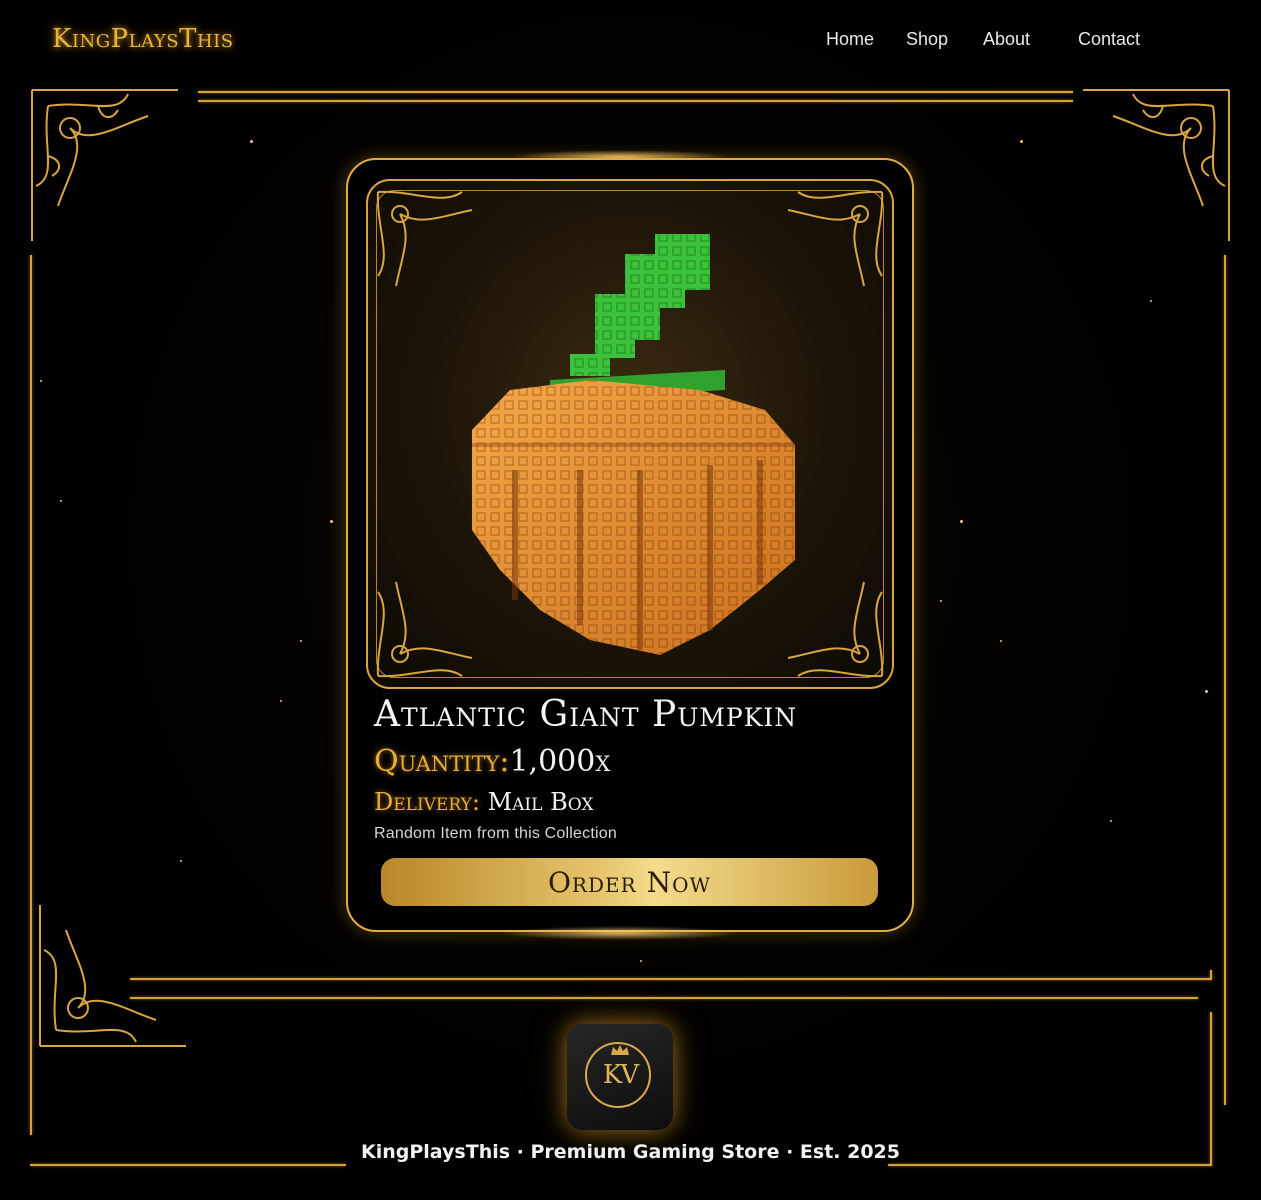  Describe the element at coordinates (560, 761) in the screenshot. I see `quantity-value: 1,000x` at that location.